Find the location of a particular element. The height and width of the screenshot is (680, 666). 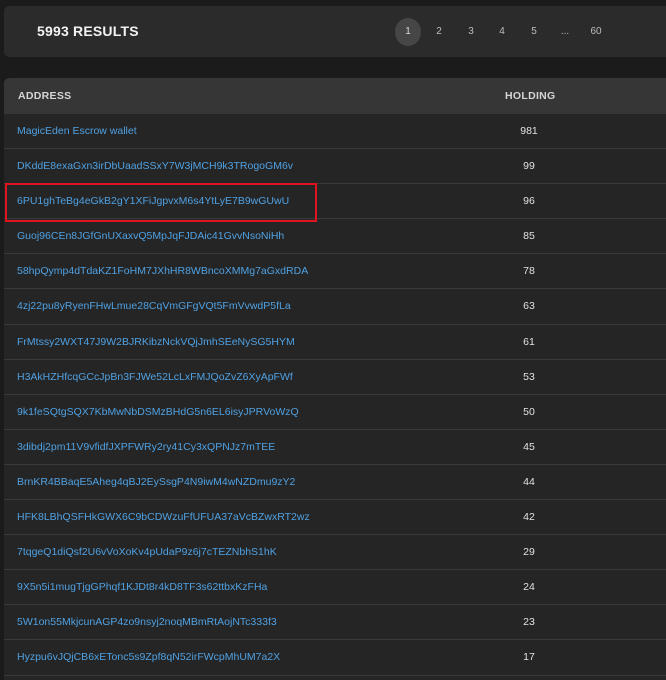

holding-value: 50 is located at coordinates (529, 411).